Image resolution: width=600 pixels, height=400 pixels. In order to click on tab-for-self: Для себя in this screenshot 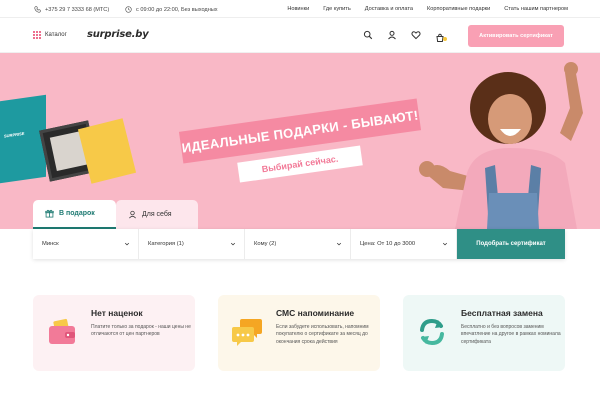, I will do `click(157, 214)`.